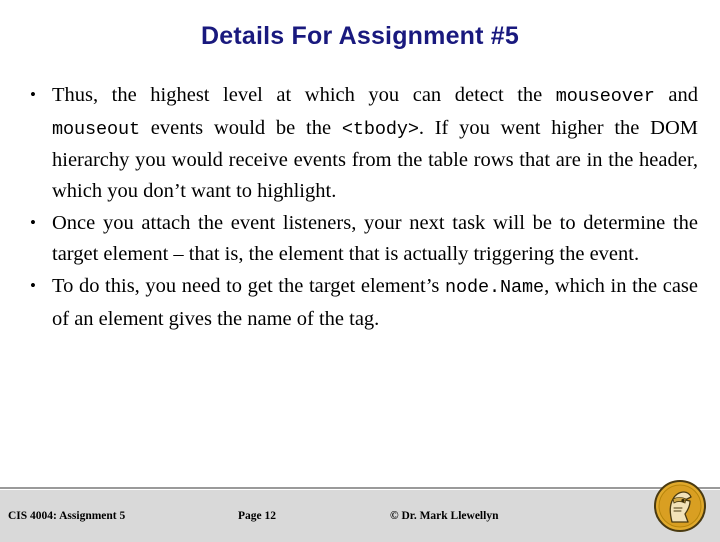 This screenshot has width=720, height=542. Describe the element at coordinates (96, 129) in the screenshot. I see `bullet-segment-code: mouseout` at that location.